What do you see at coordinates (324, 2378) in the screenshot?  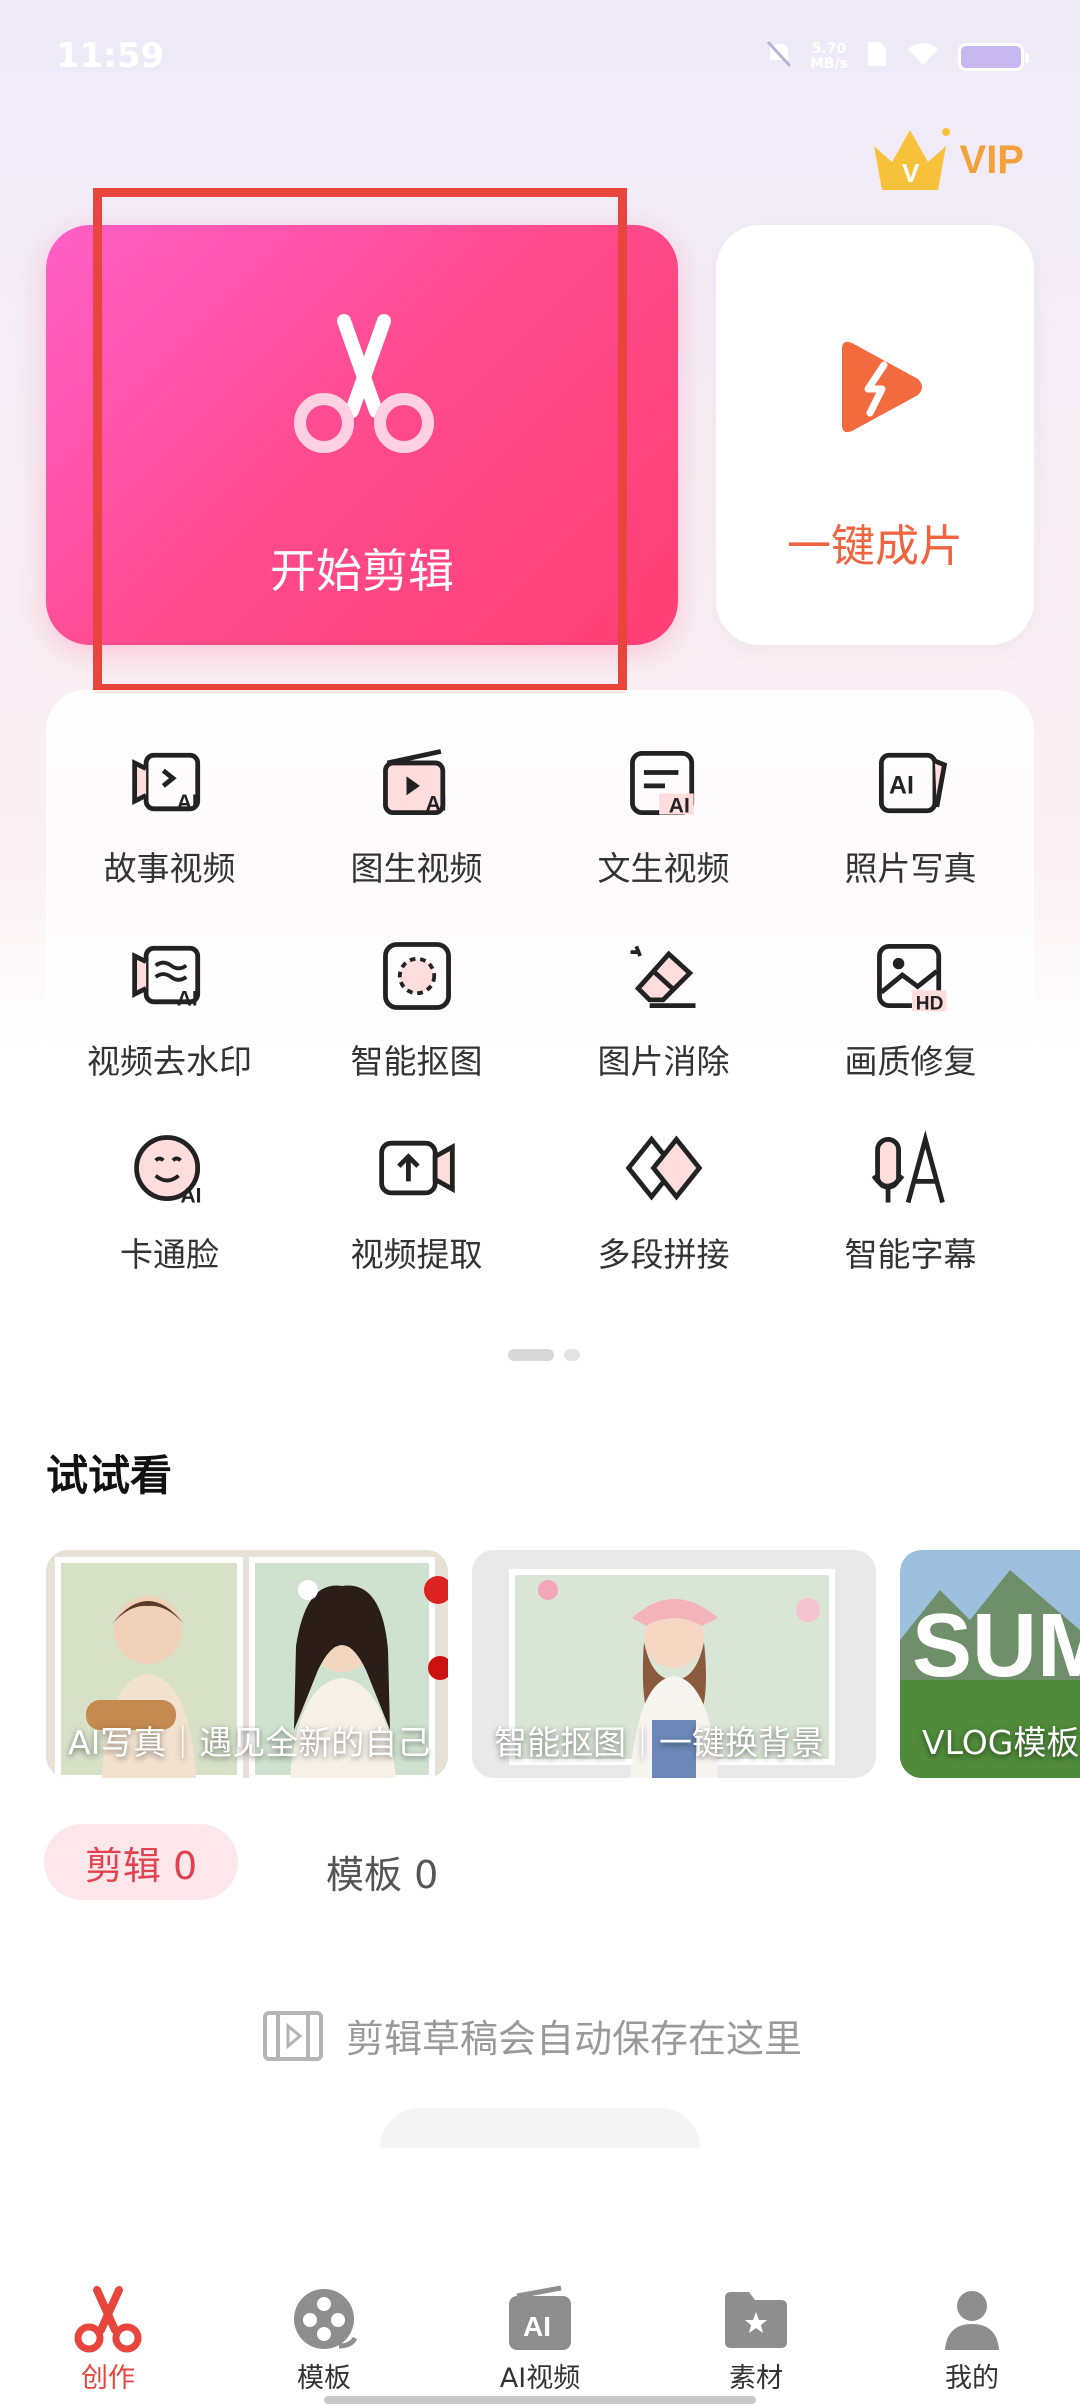 I see `nav-label: 模板` at bounding box center [324, 2378].